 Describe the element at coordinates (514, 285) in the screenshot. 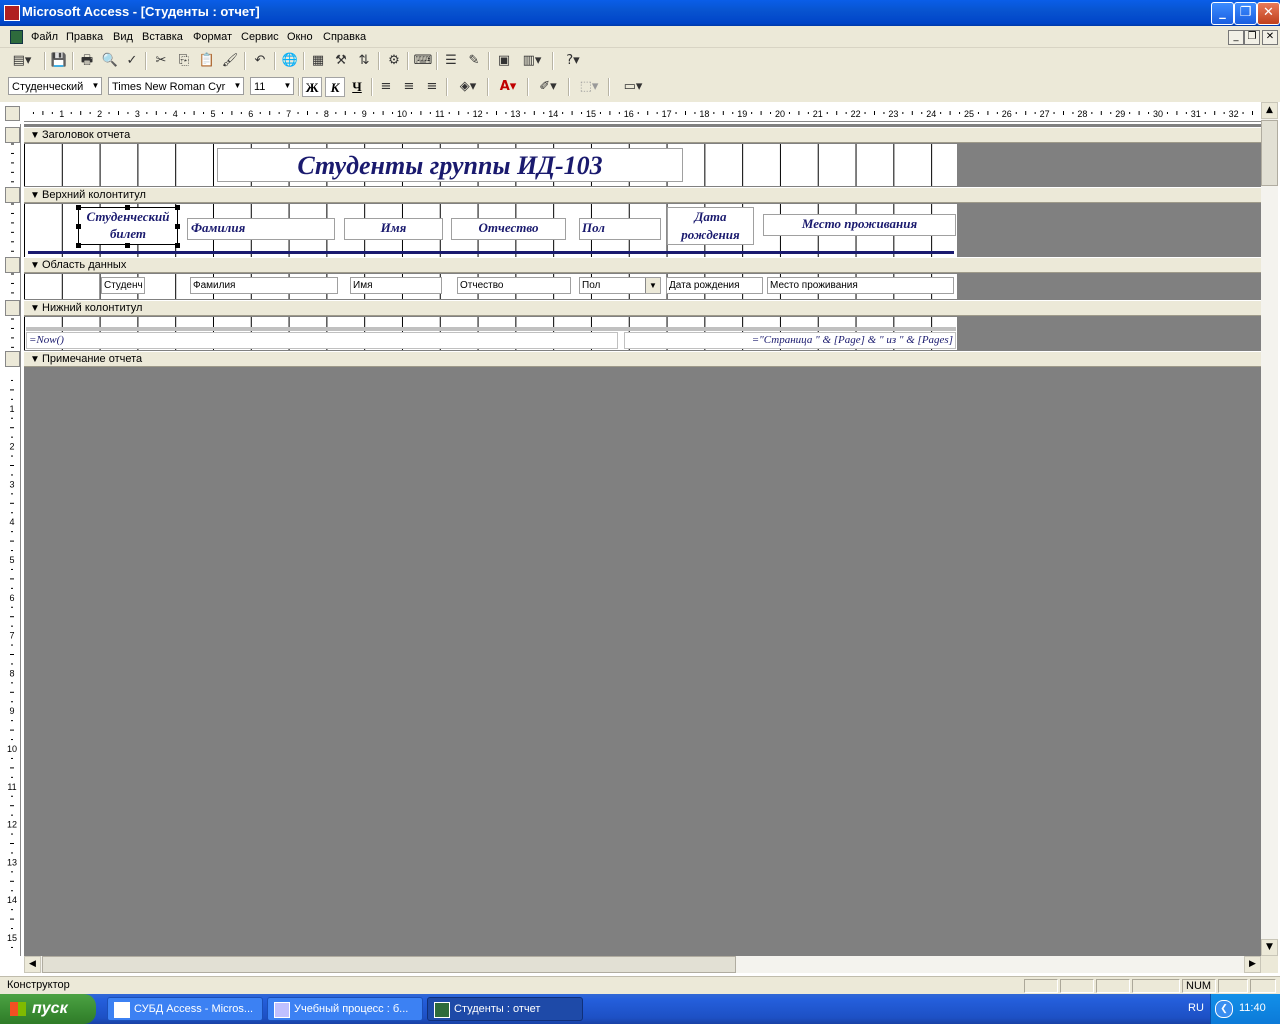

I see `patronymic-field: Отчество` at that location.